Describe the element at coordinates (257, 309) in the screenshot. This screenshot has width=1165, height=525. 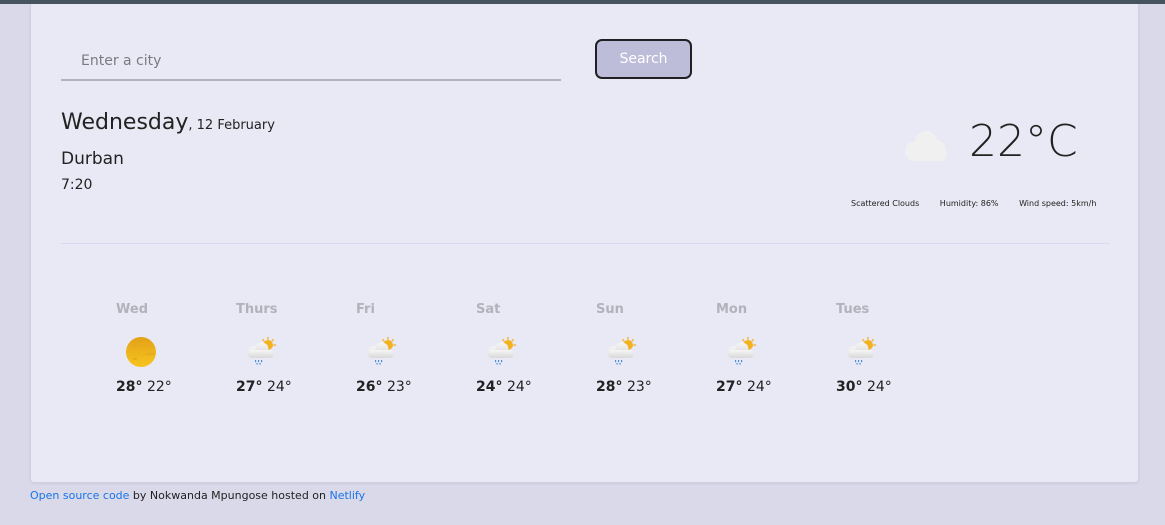
I see `forecast-day-name: Thurs` at that location.